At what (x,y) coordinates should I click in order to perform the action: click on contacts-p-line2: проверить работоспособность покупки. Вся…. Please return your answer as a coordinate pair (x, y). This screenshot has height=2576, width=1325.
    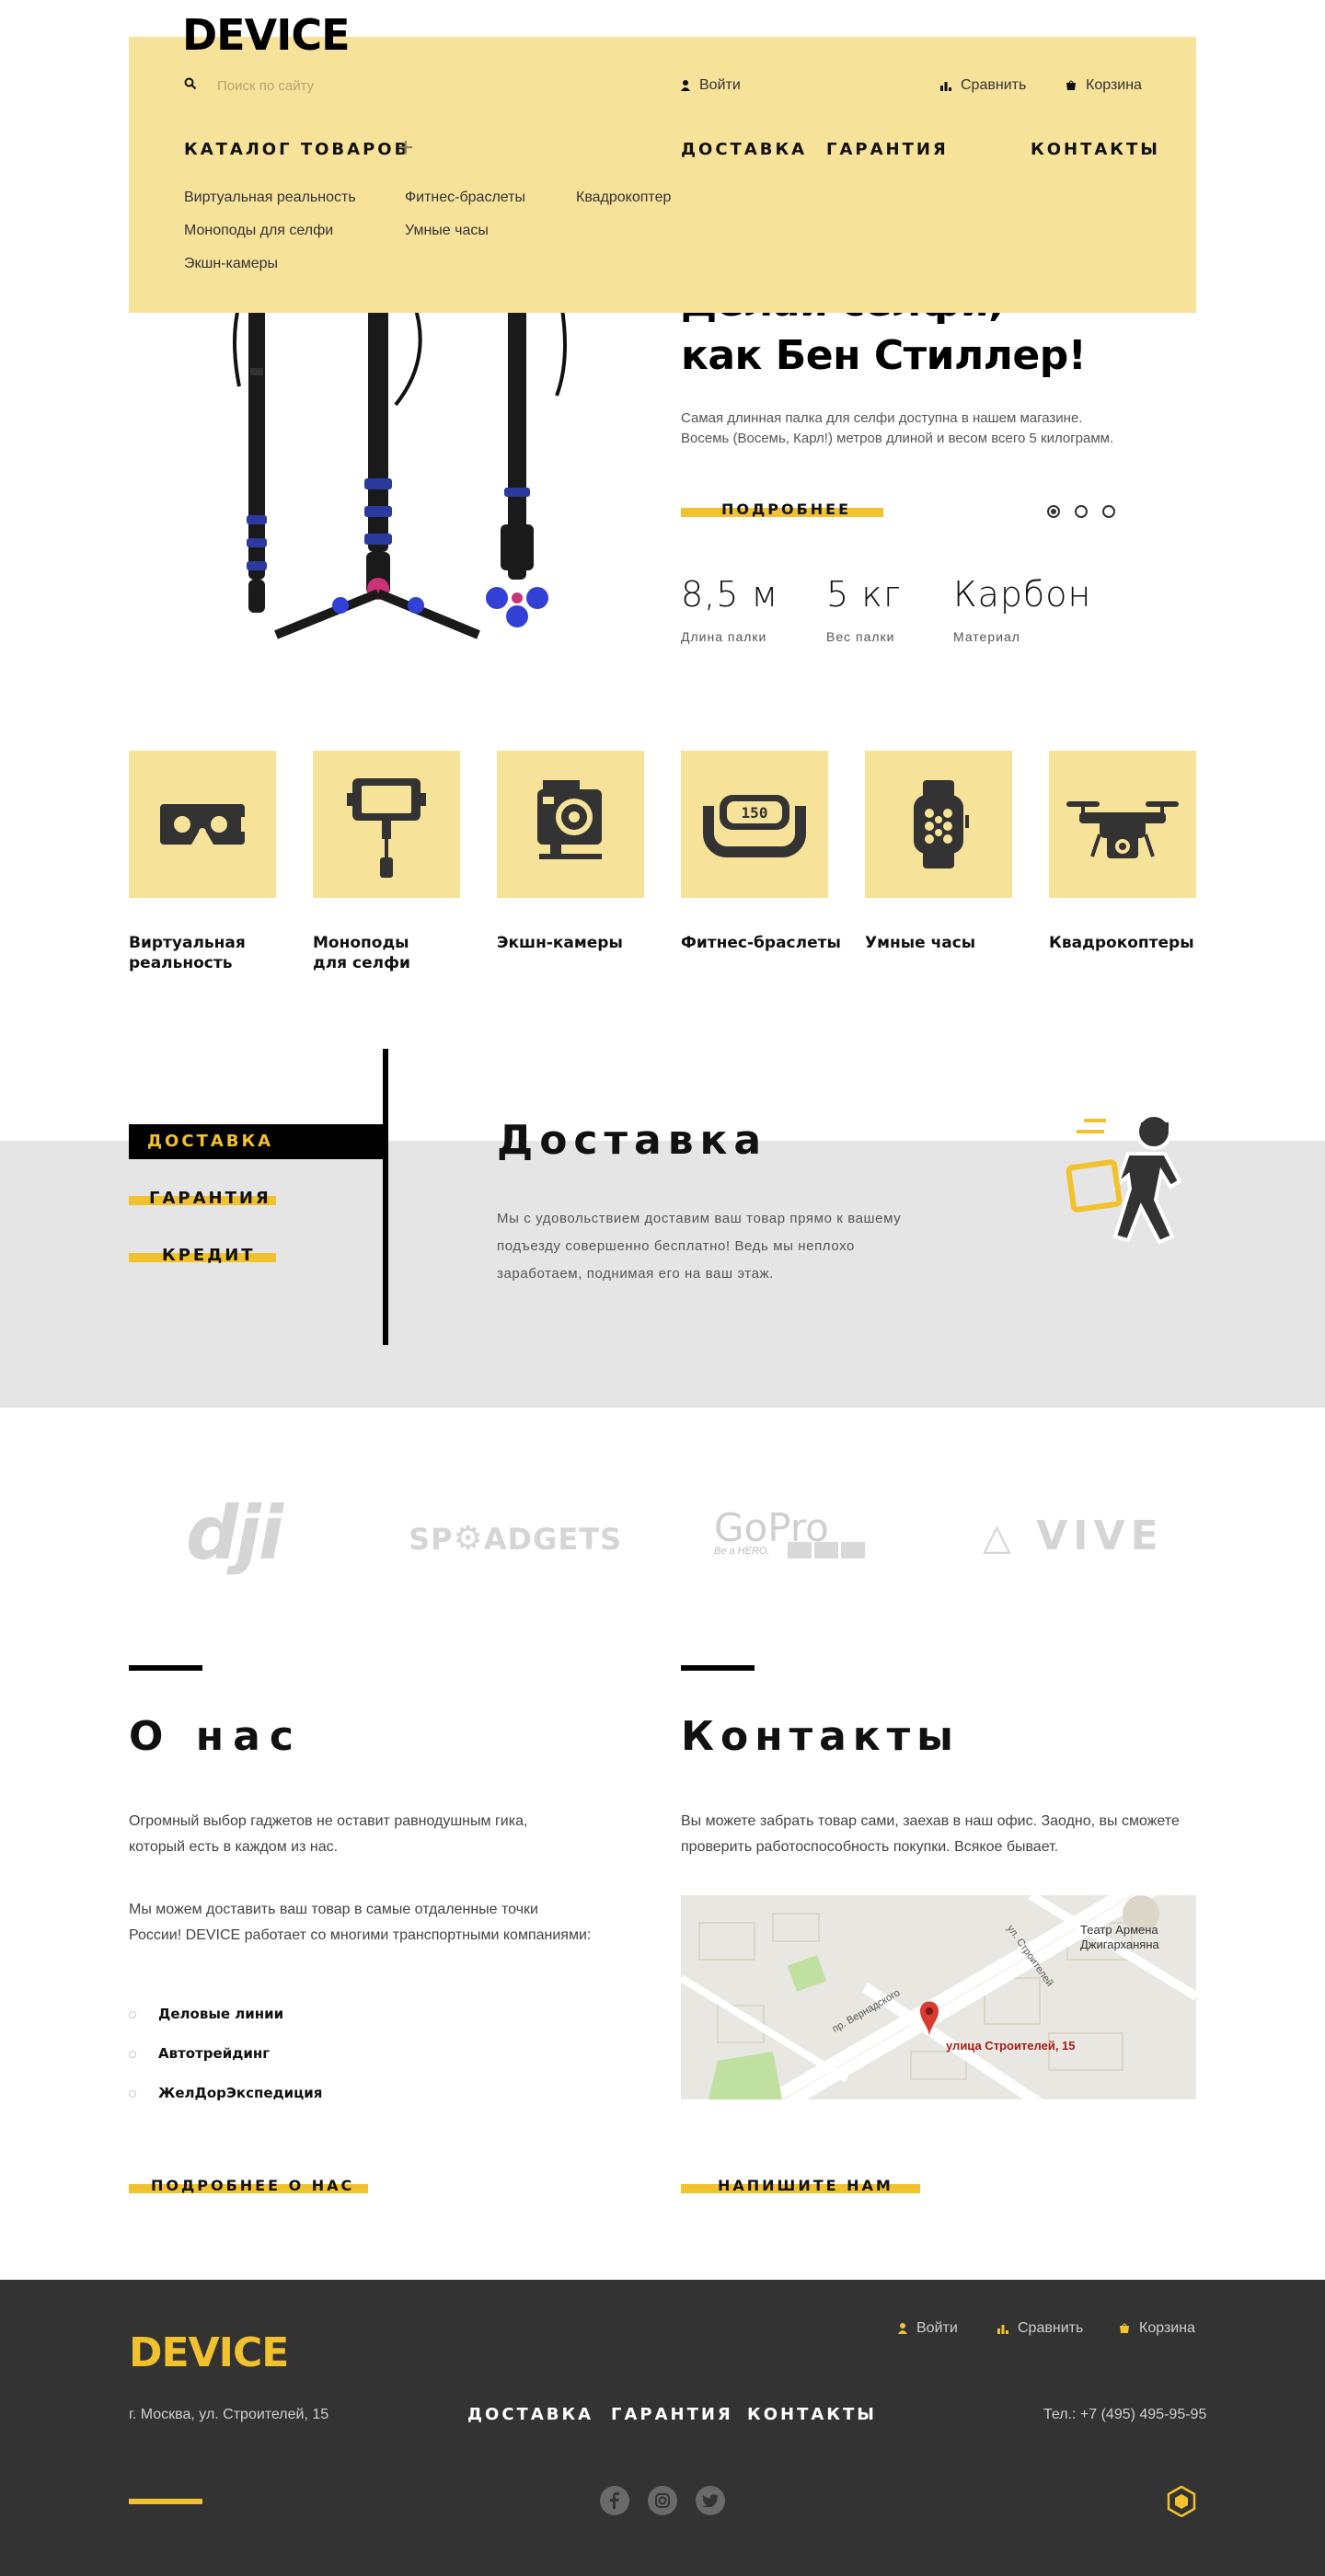
    Looking at the image, I should click on (870, 1847).